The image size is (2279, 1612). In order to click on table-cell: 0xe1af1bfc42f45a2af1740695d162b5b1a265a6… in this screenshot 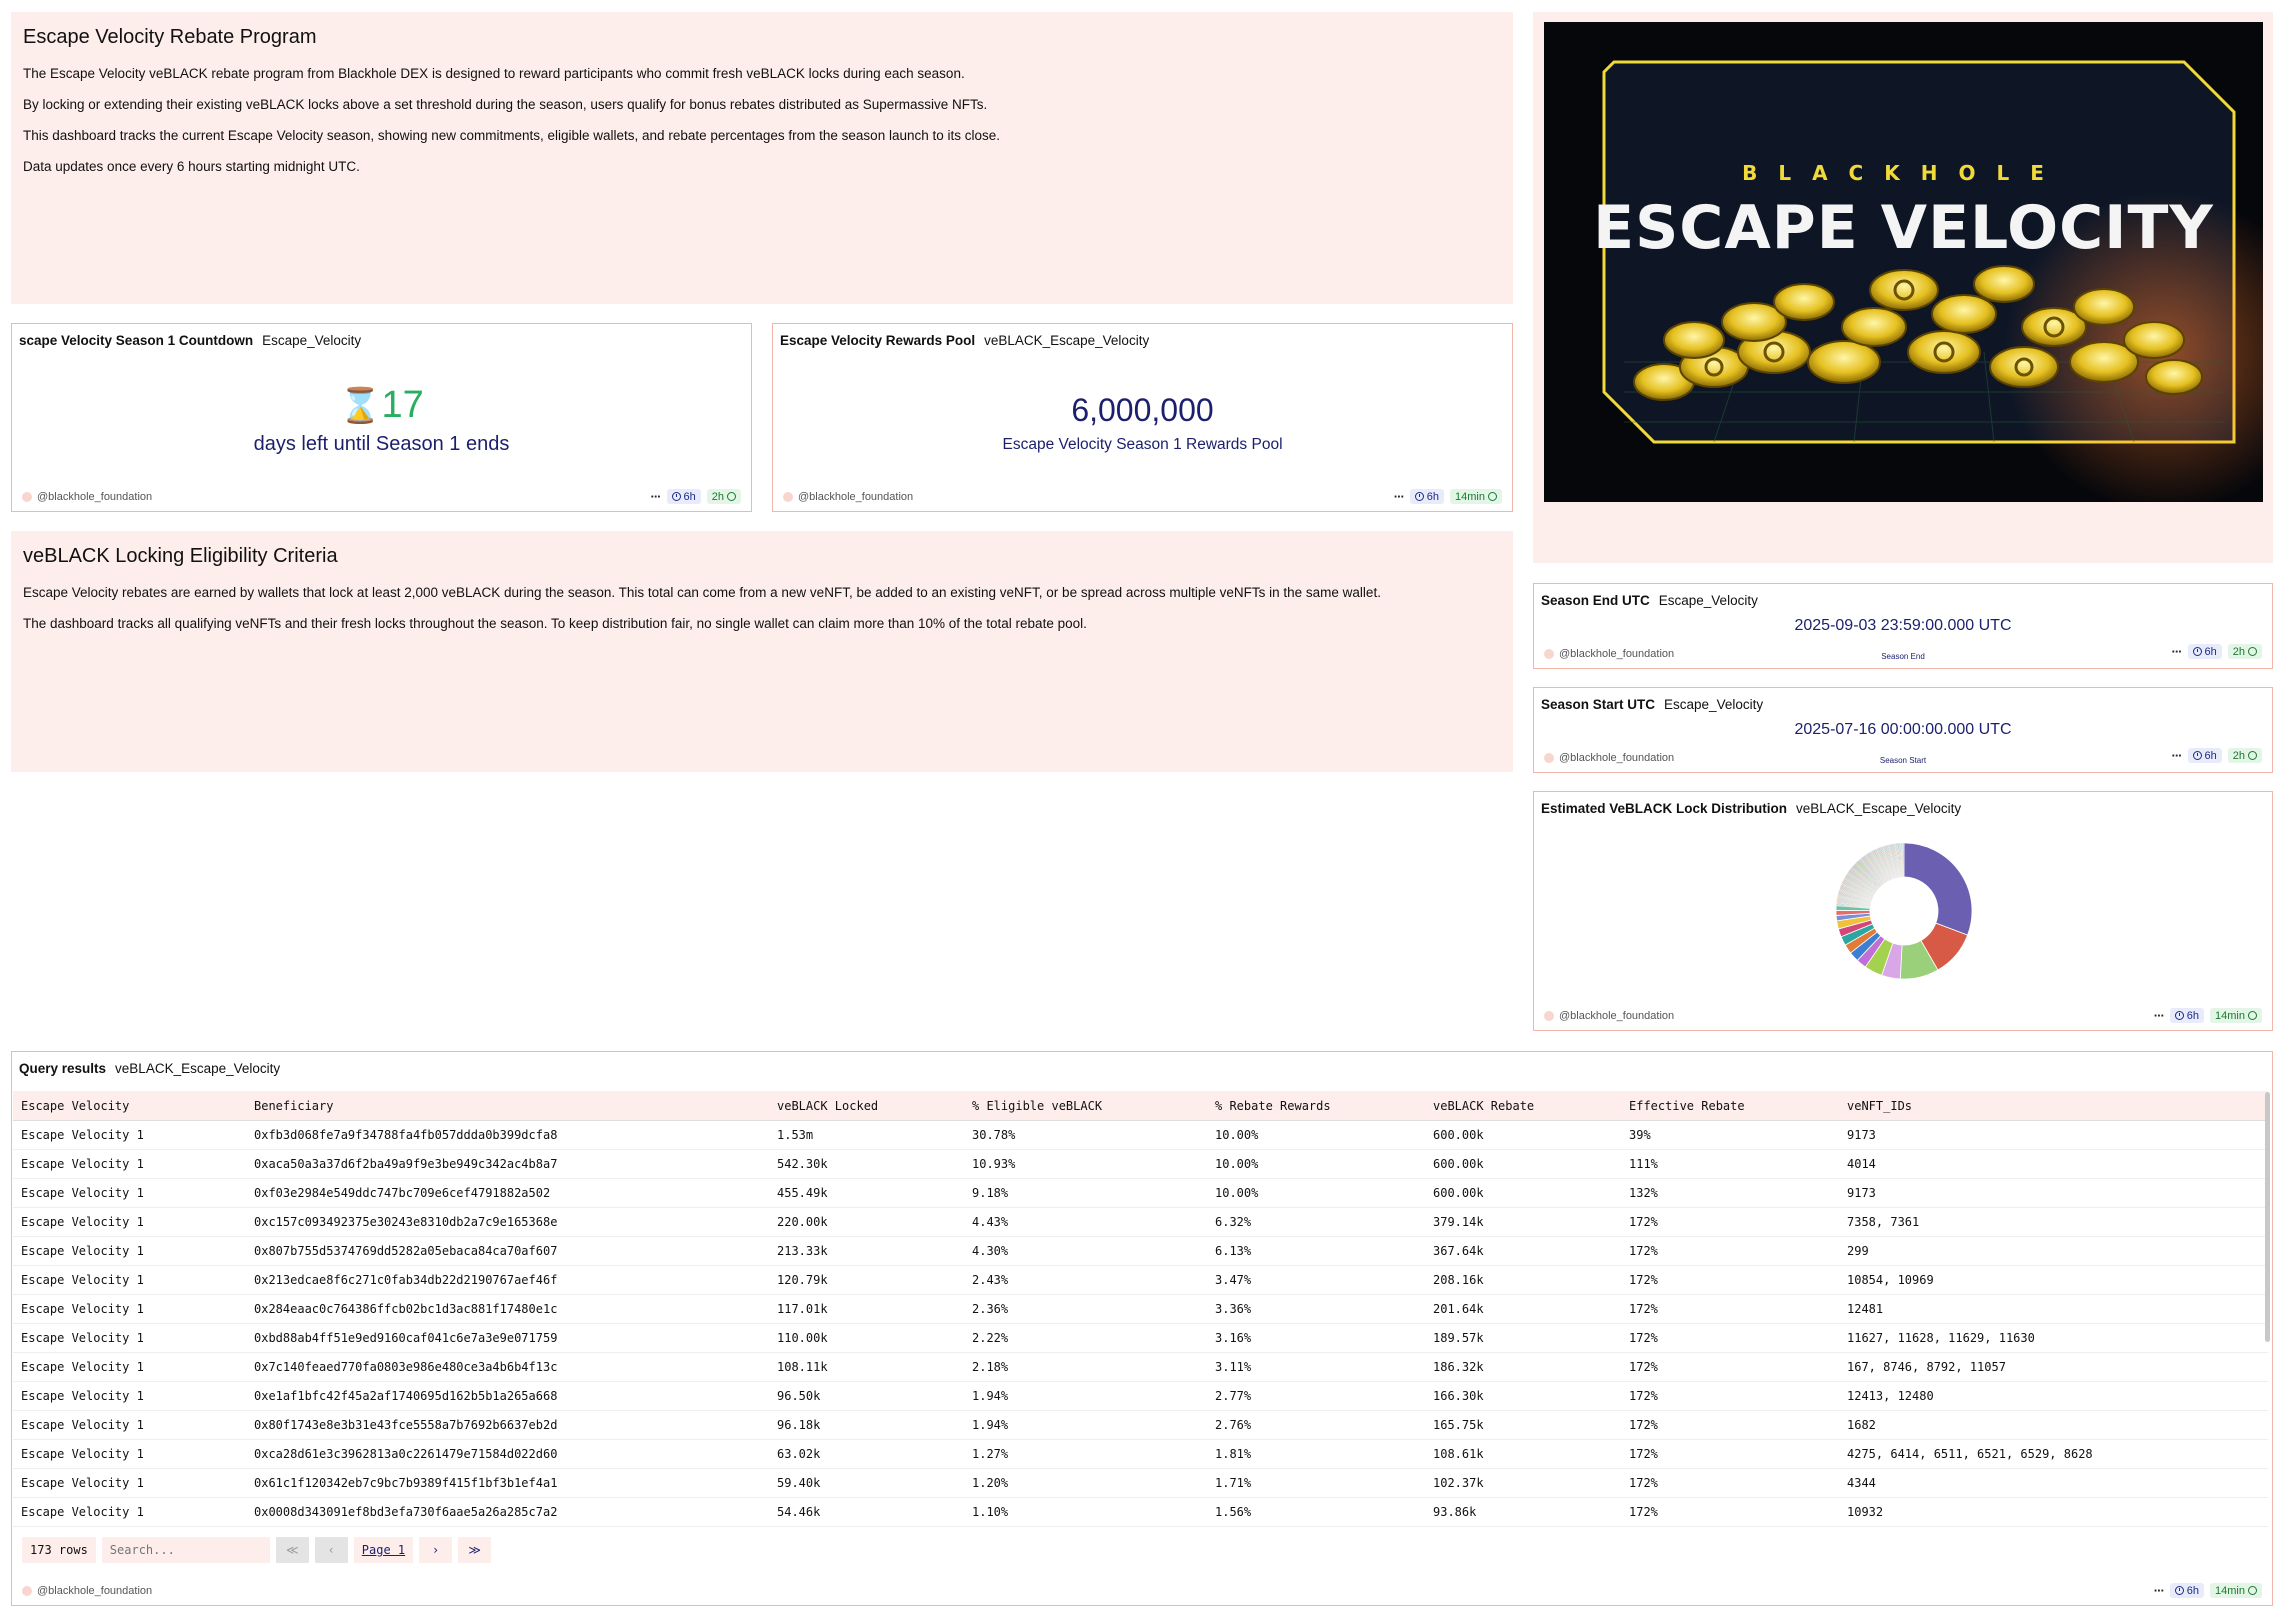, I will do `click(507, 1396)`.